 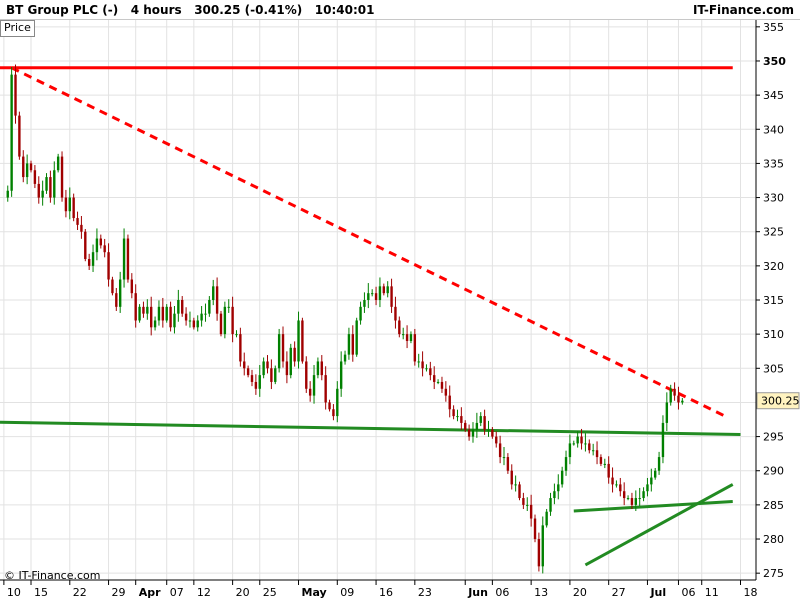 What do you see at coordinates (653, 506) in the screenshot?
I see `range-floor-trendline` at bounding box center [653, 506].